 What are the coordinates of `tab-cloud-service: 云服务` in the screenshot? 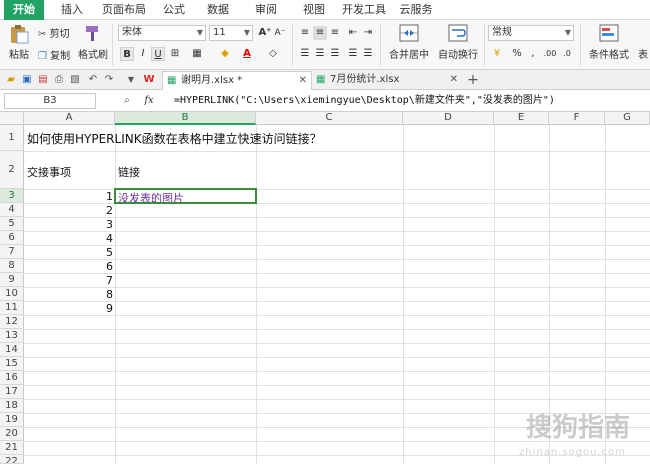 It's located at (416, 10).